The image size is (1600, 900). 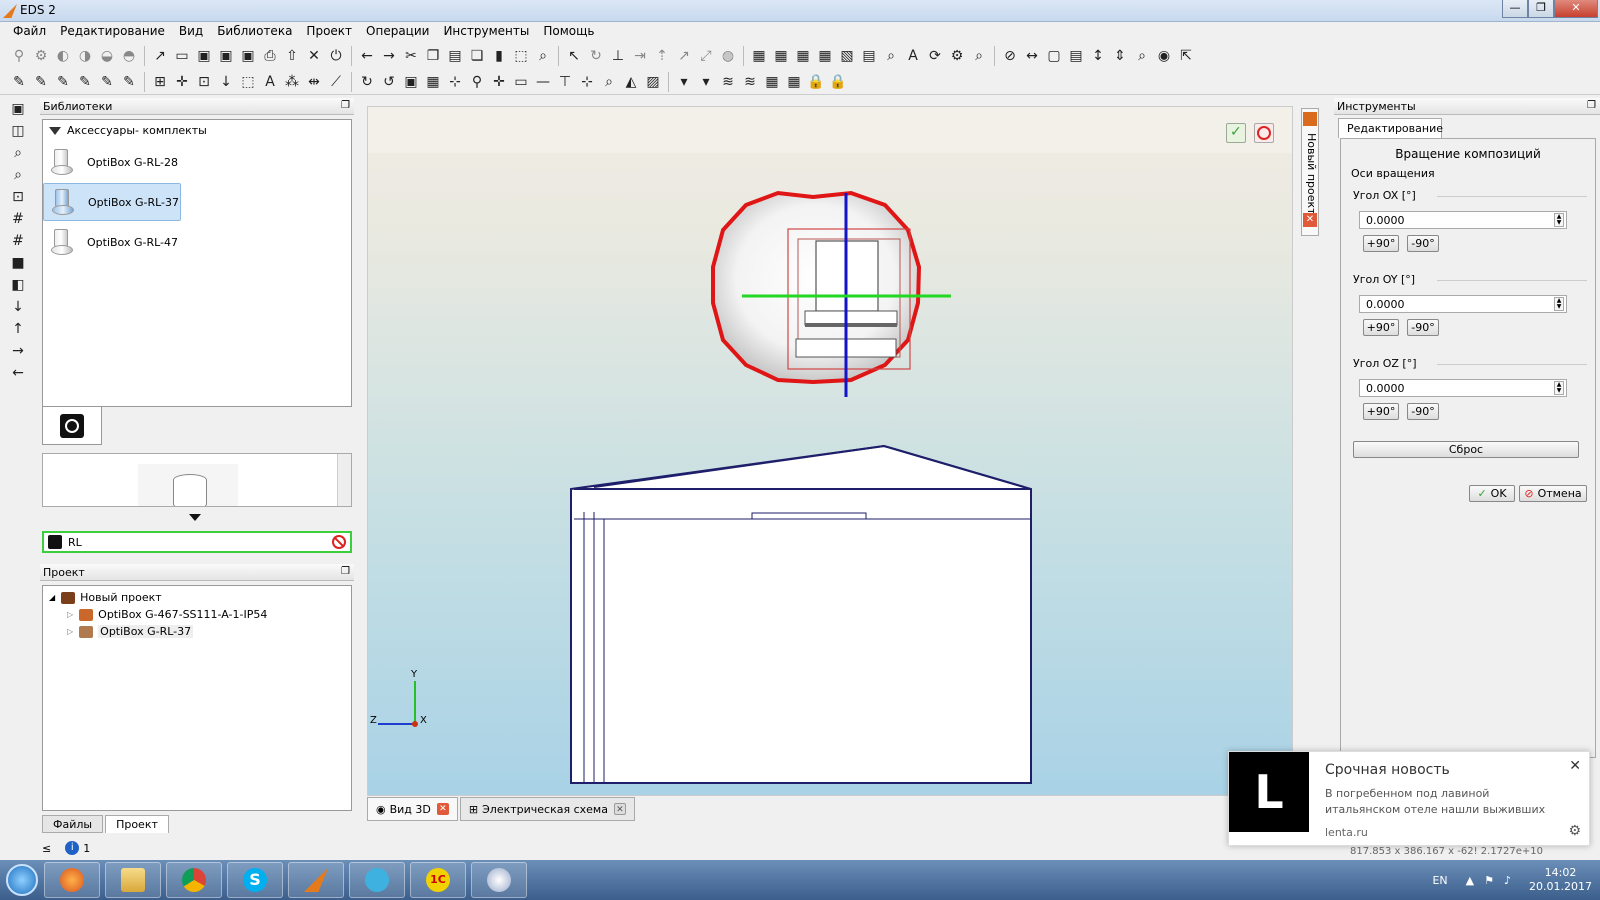 What do you see at coordinates (52, 597) in the screenshot?
I see `collapse-icon: ◢` at bounding box center [52, 597].